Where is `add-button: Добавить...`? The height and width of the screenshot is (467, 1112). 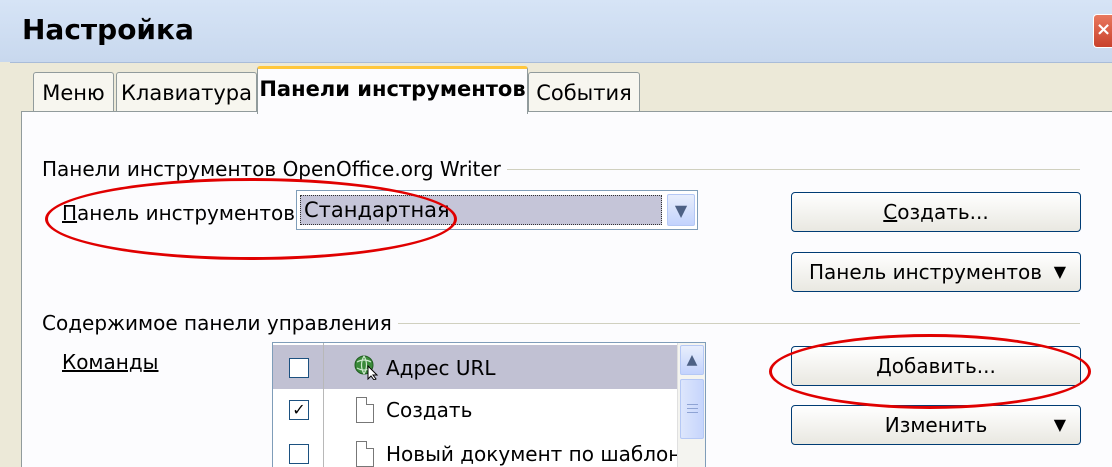 add-button: Добавить... is located at coordinates (936, 366).